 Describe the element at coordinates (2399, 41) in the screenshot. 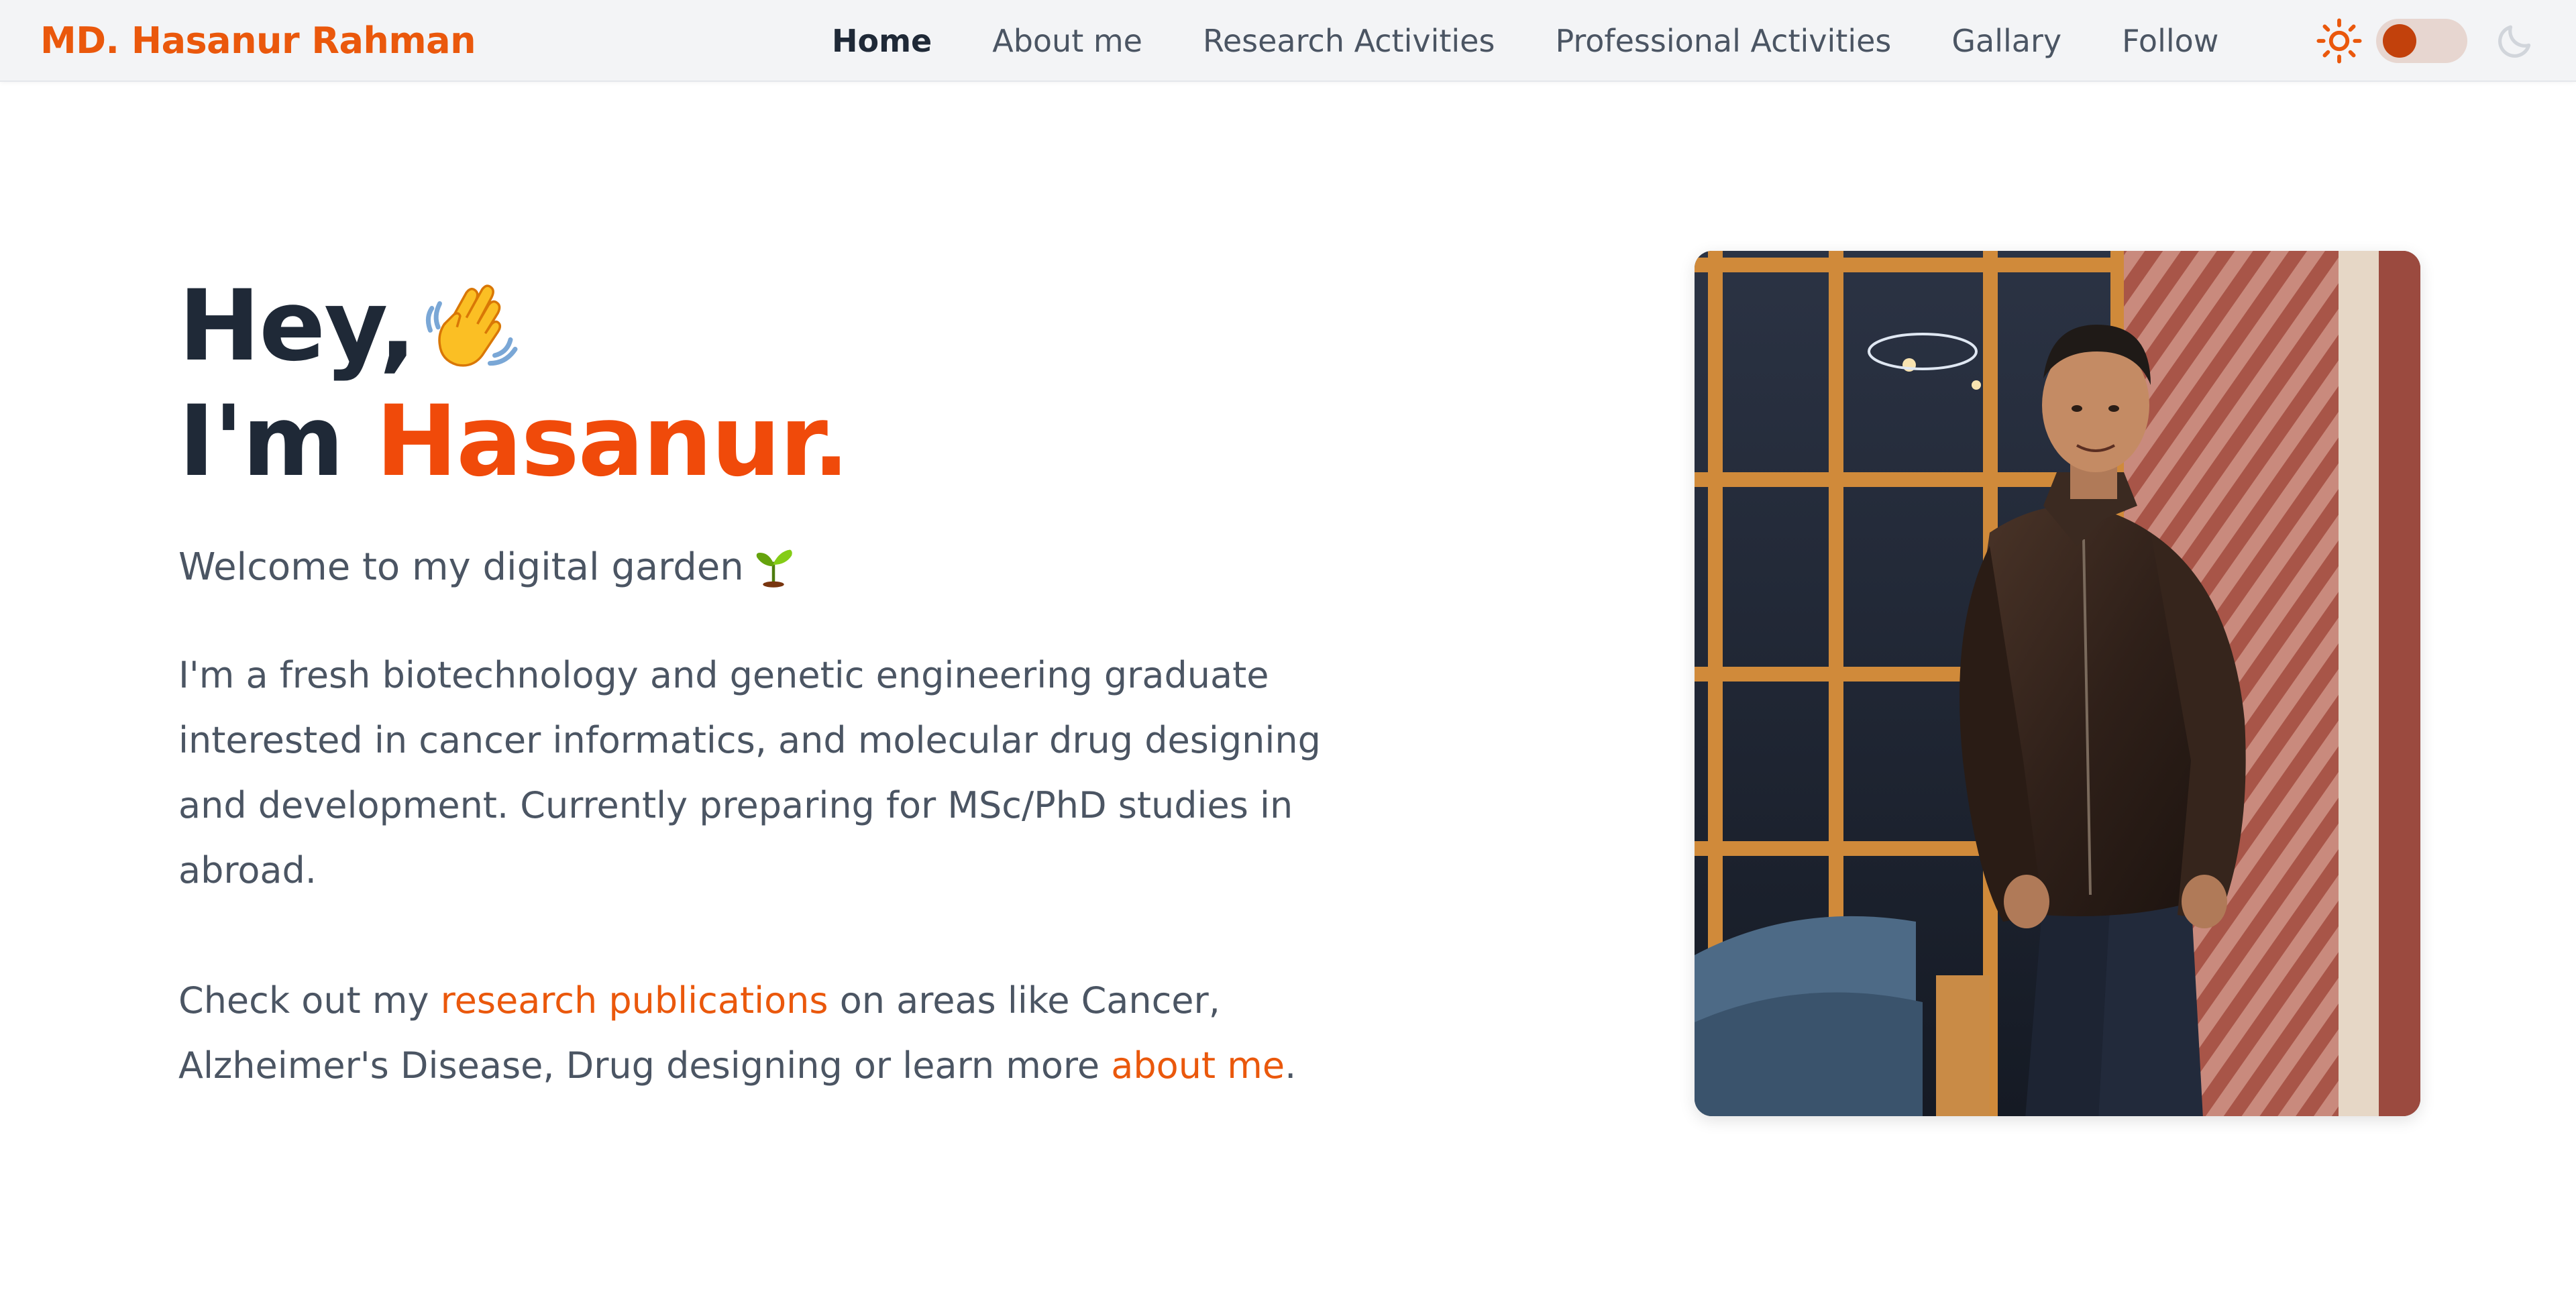

I see `theme-switch-knob` at that location.